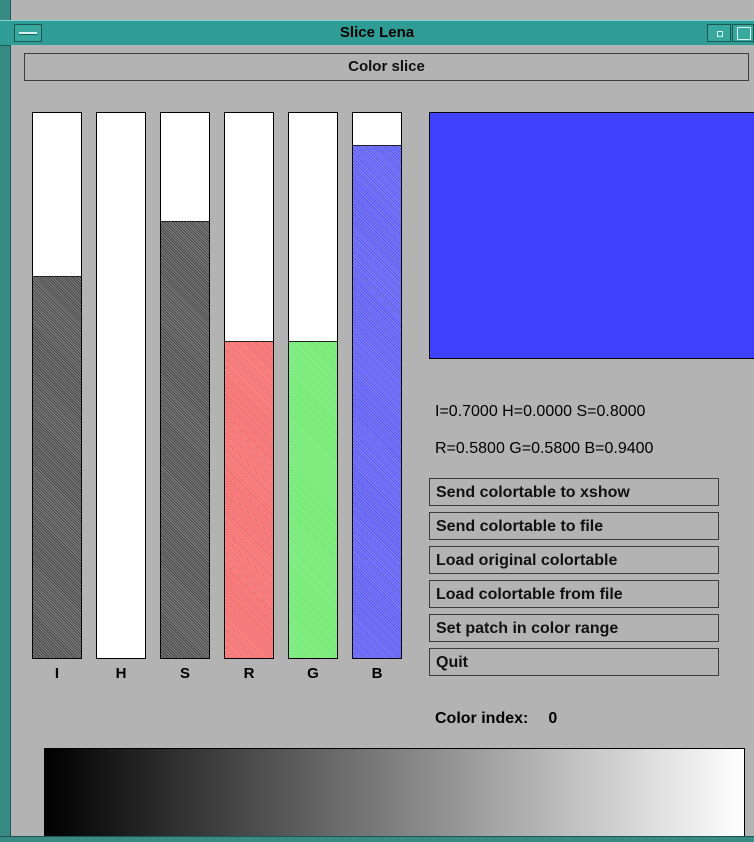 The width and height of the screenshot is (754, 842). Describe the element at coordinates (544, 448) in the screenshot. I see `rgb-readout: R=0.5800 G=0.5800 B=0.9400` at that location.